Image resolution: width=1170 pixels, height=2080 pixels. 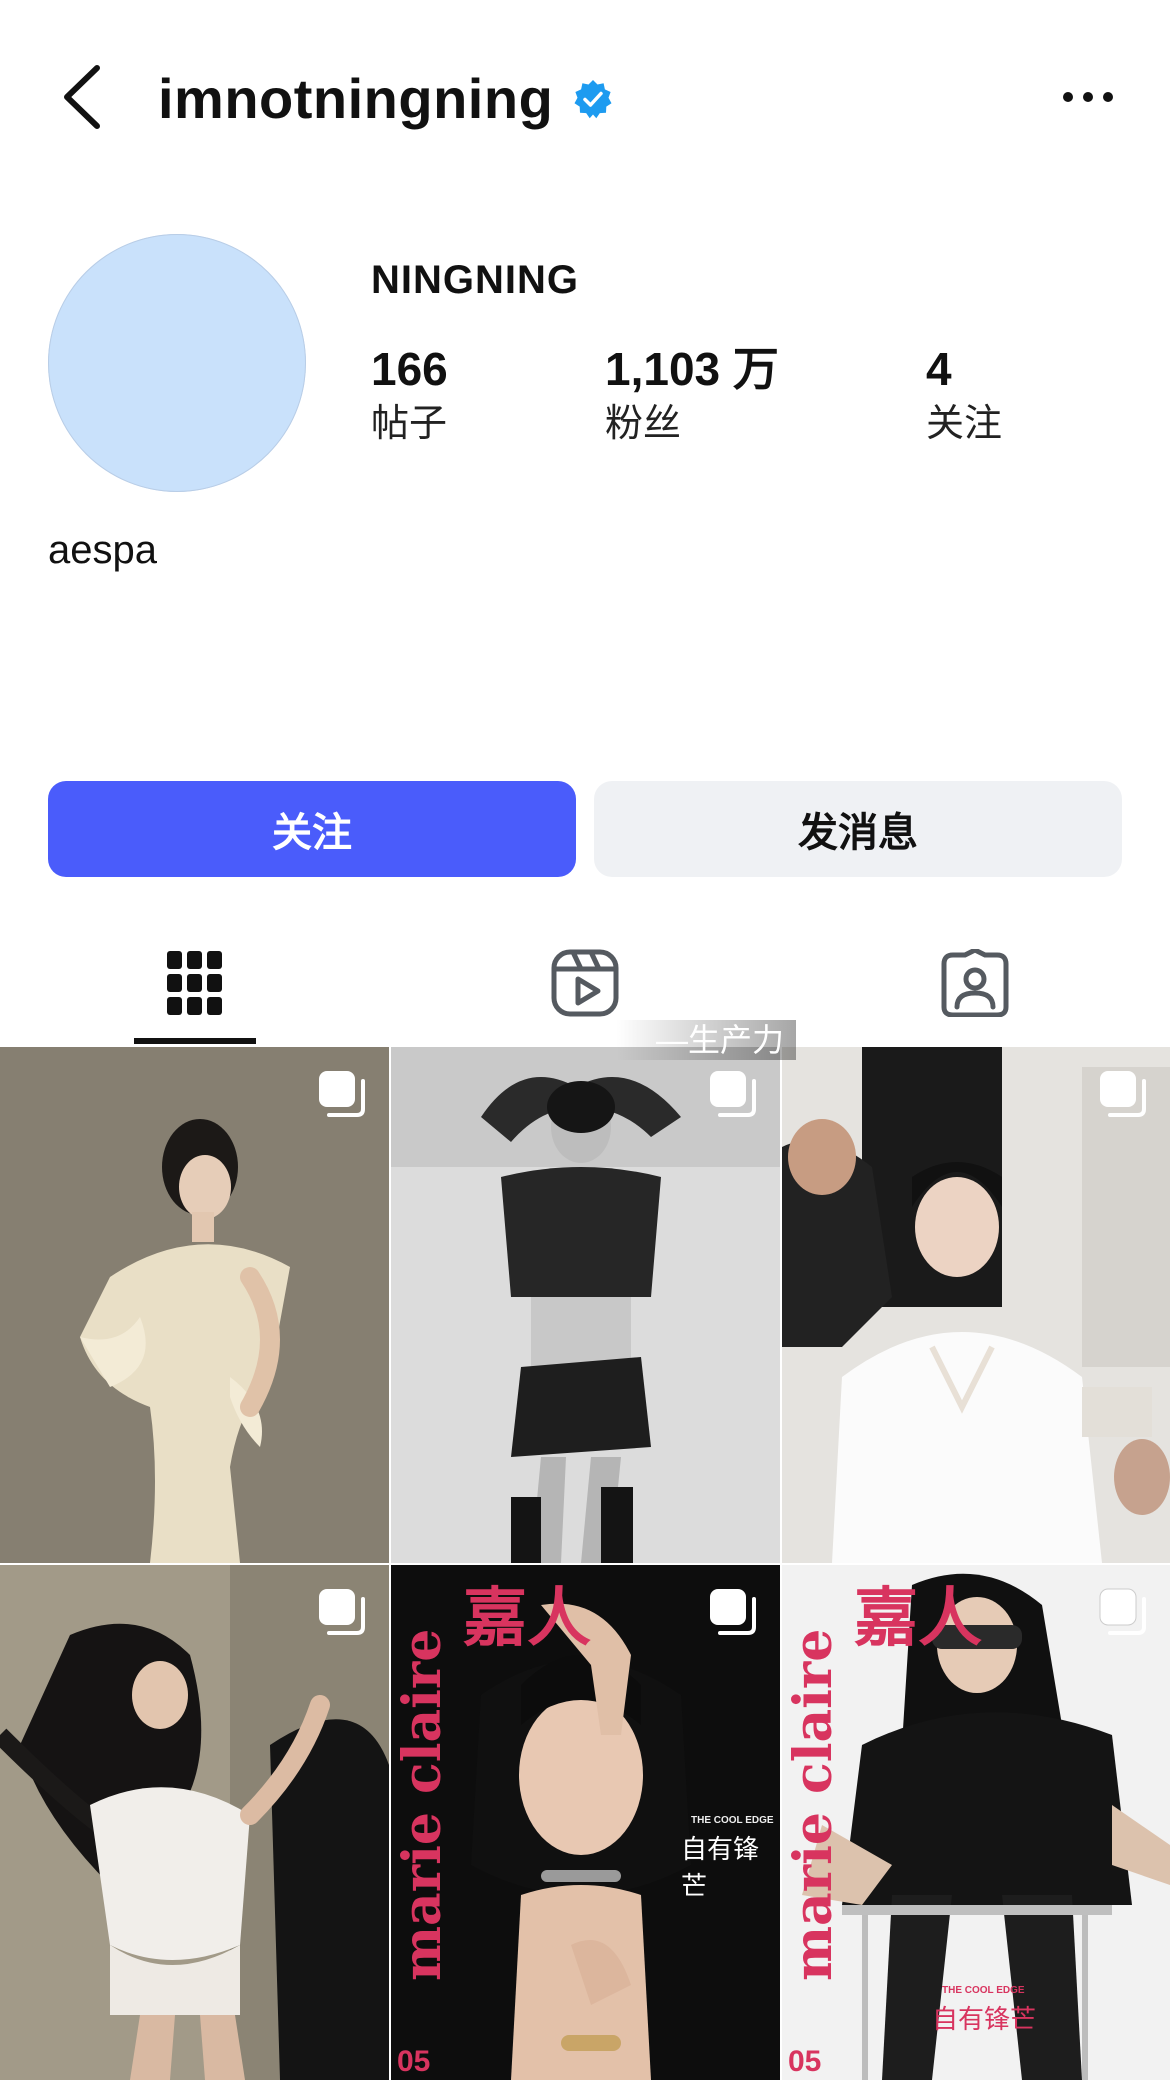 I want to click on reels-icon, so click(x=585, y=982).